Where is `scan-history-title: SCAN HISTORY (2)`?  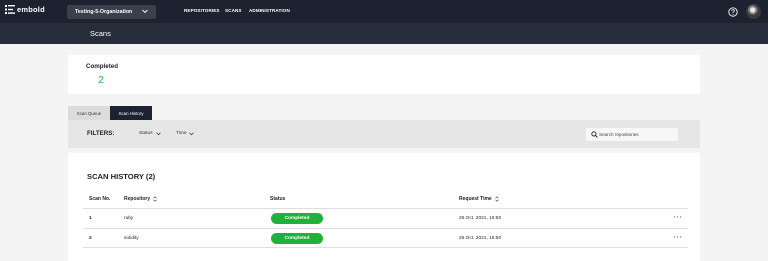 scan-history-title: SCAN HISTORY (2) is located at coordinates (121, 176).